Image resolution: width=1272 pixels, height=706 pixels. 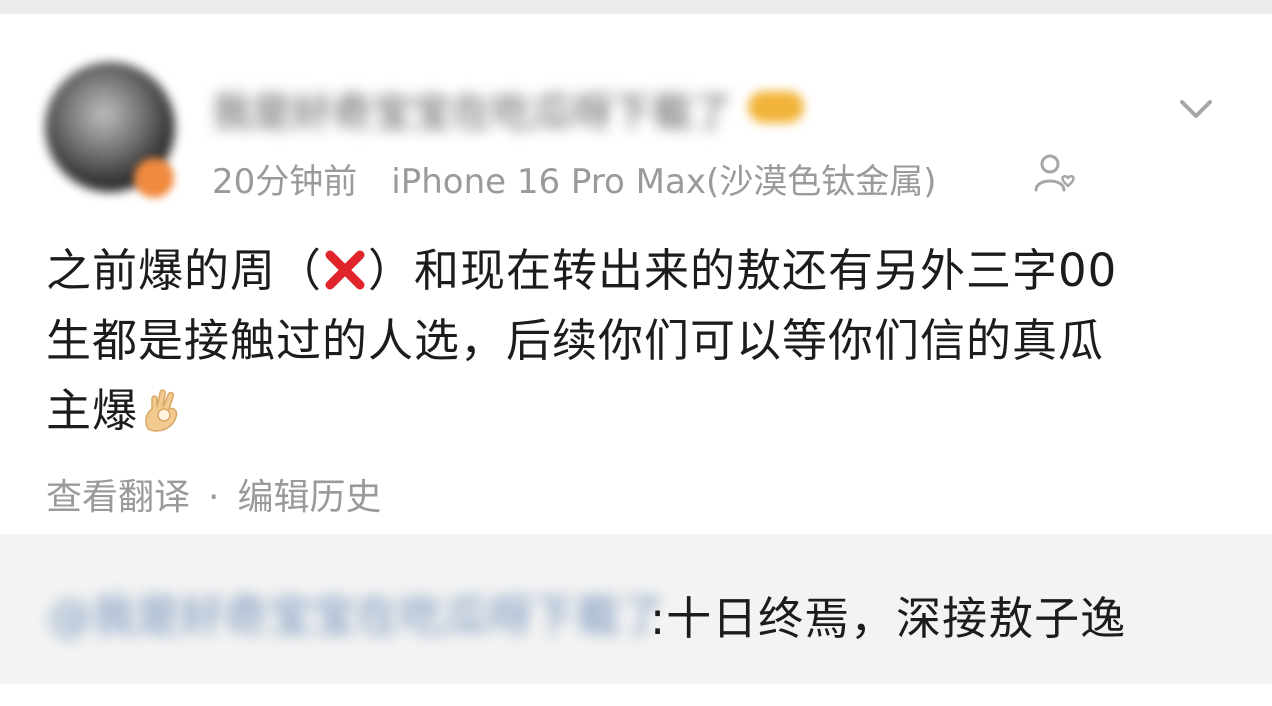 What do you see at coordinates (184, 270) in the screenshot?
I see `content-text-1a: 之前爆的周（` at bounding box center [184, 270].